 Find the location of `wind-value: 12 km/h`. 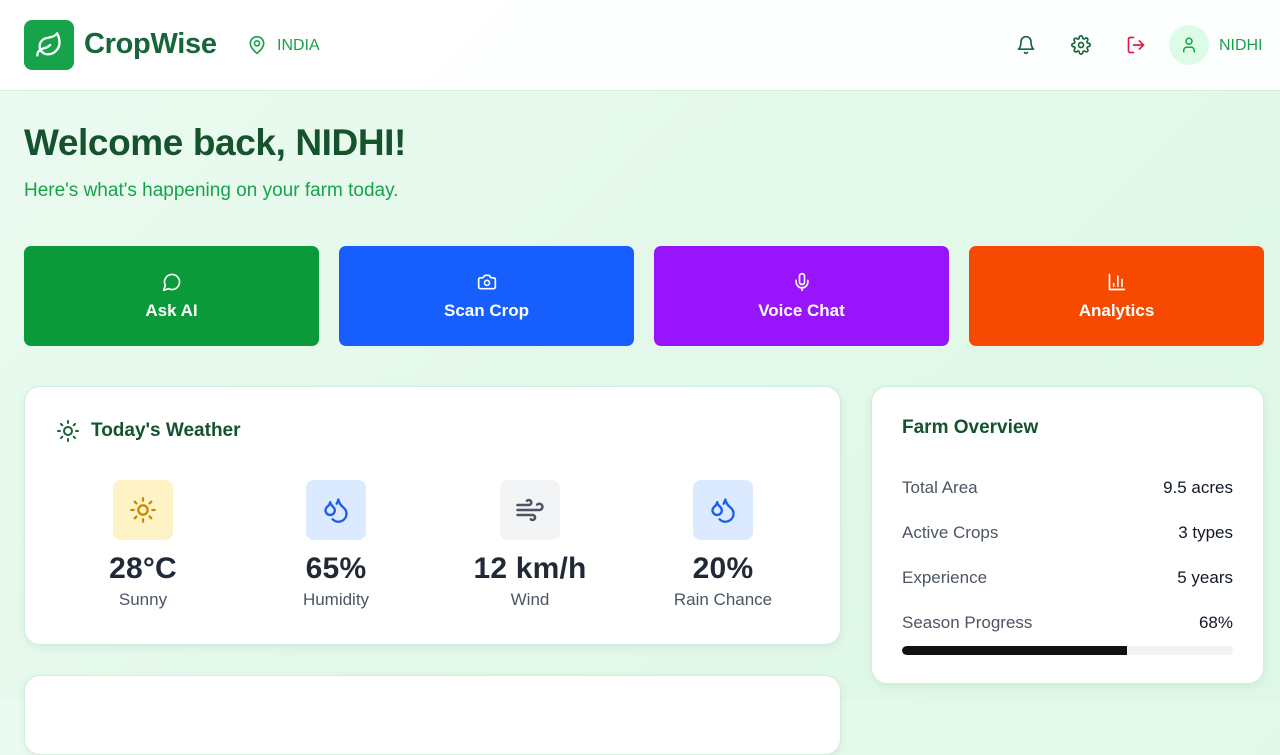

wind-value: 12 km/h is located at coordinates (530, 568).